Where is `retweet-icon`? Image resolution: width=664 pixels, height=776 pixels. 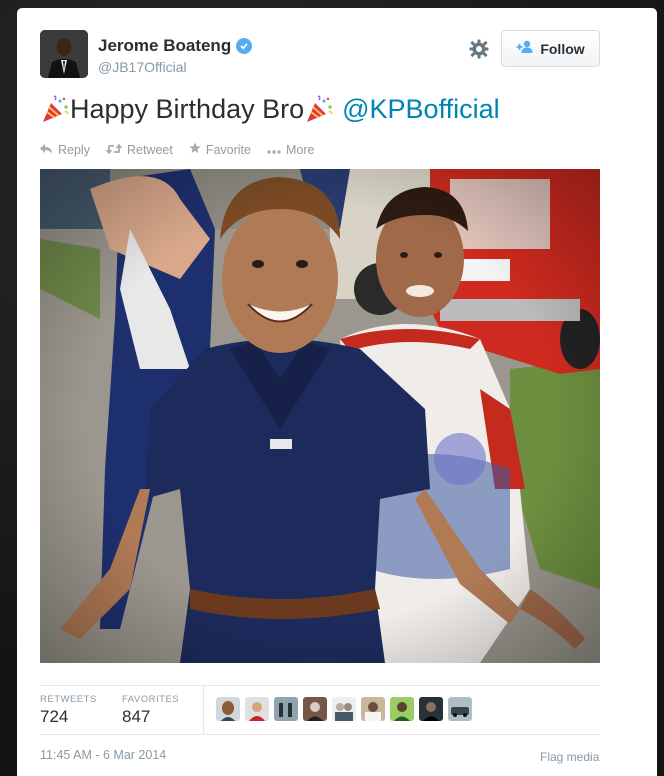 retweet-icon is located at coordinates (114, 150).